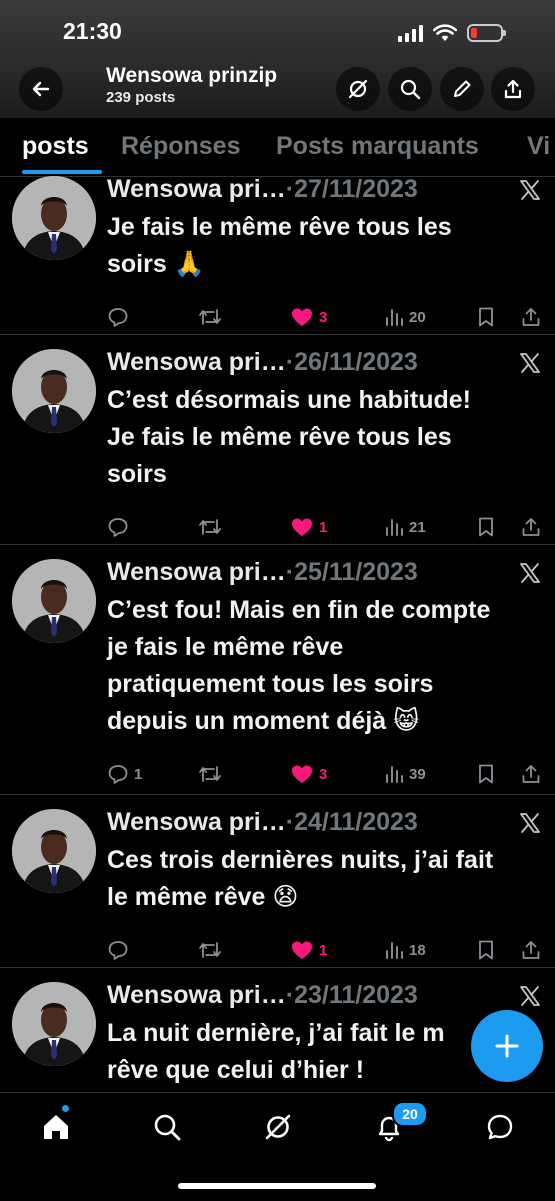 The width and height of the screenshot is (555, 1201). What do you see at coordinates (62, 172) in the screenshot?
I see `active-tab-indicator` at bounding box center [62, 172].